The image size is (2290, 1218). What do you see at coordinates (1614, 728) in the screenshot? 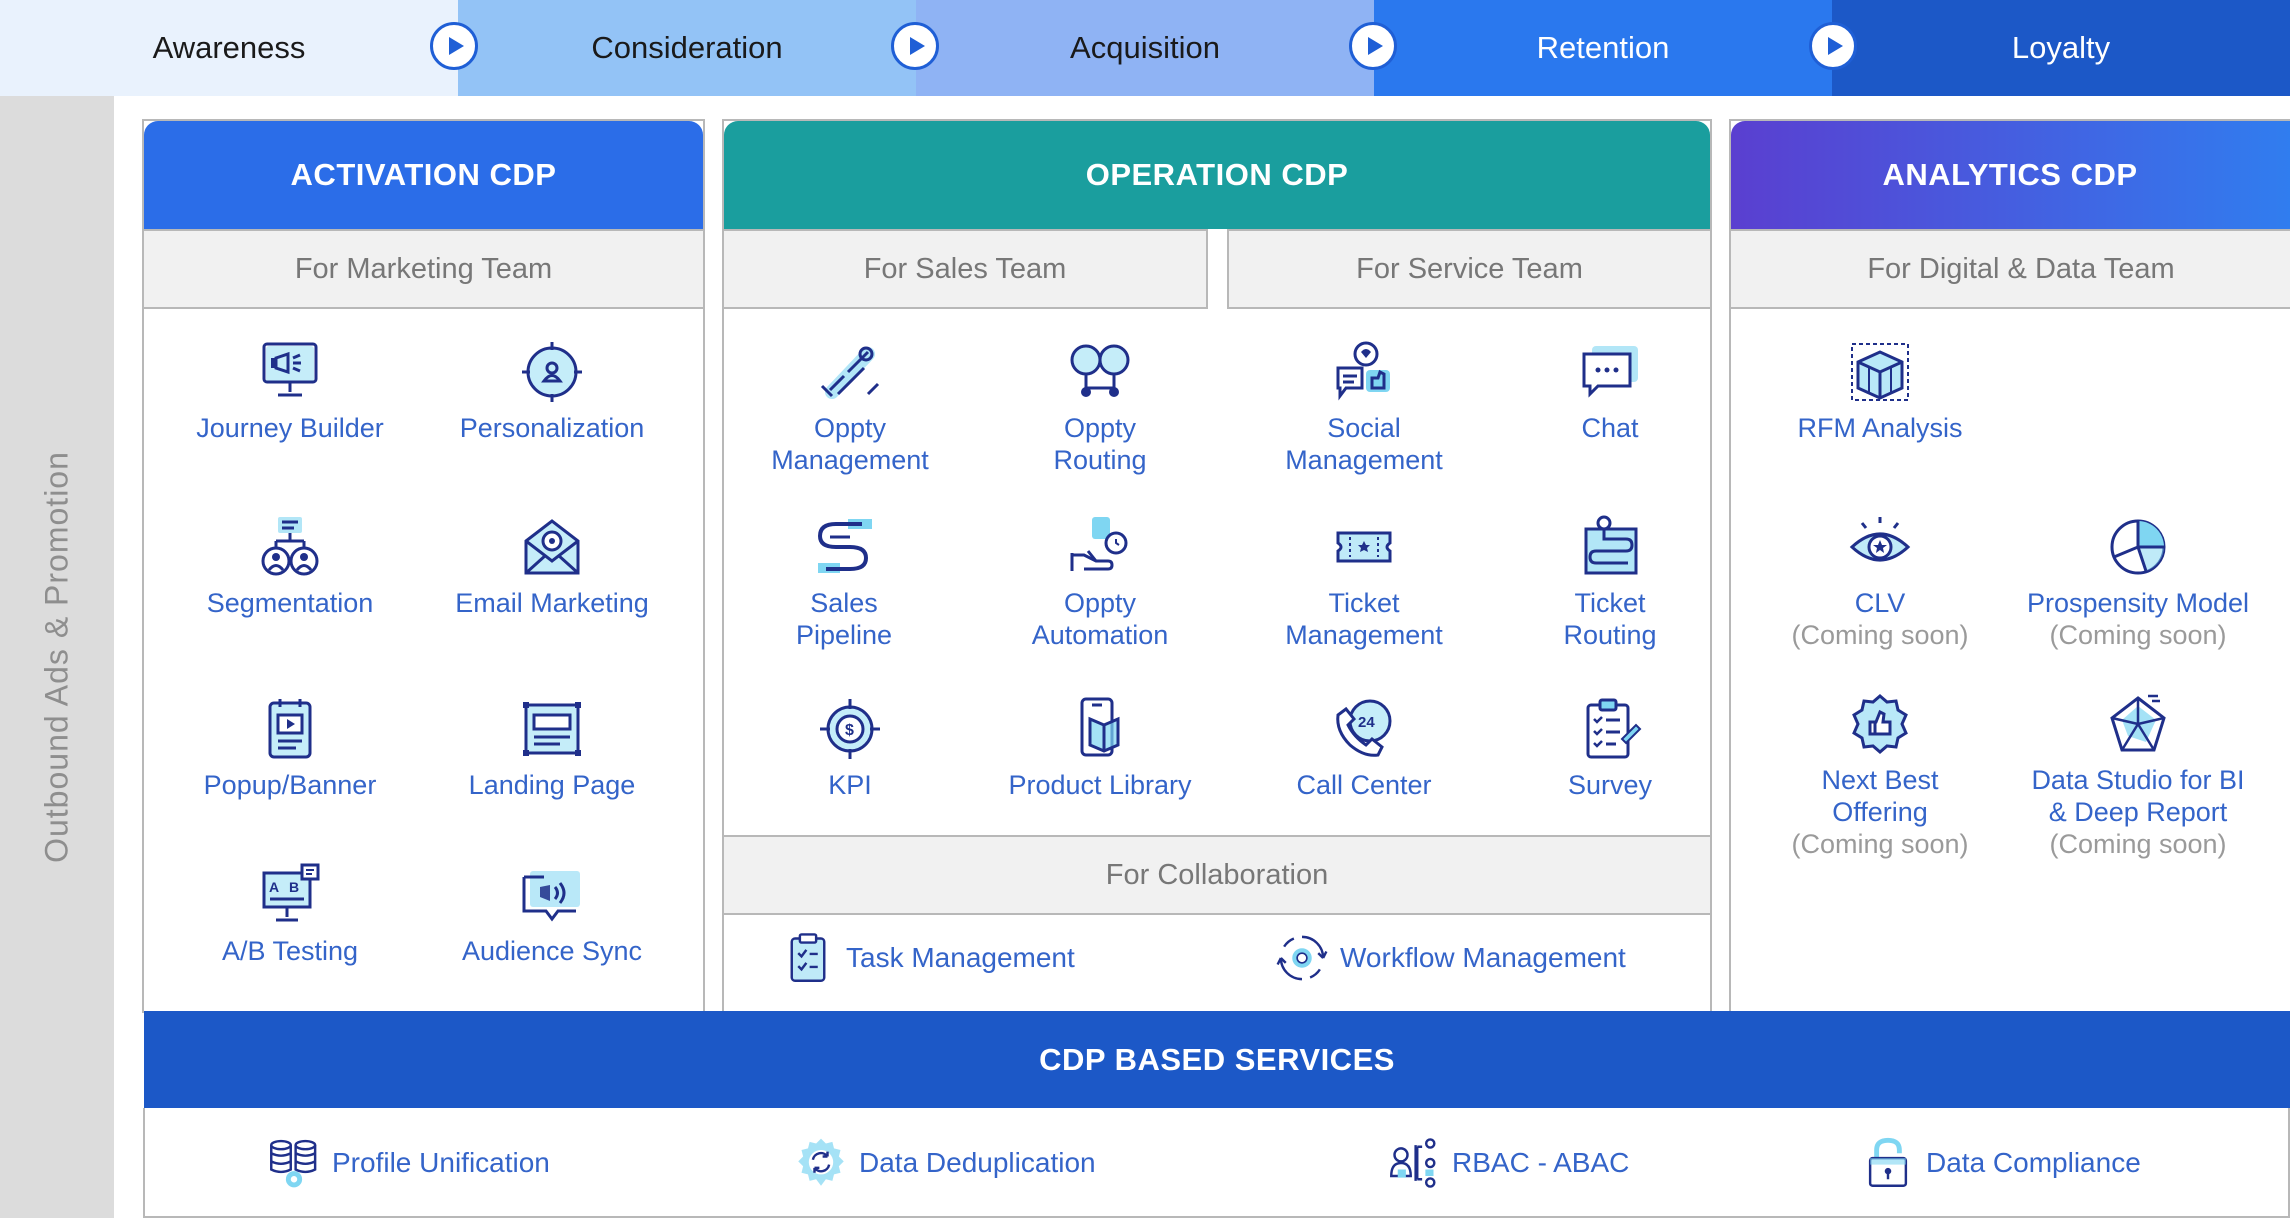
I see `survey-clipboard-icon` at bounding box center [1614, 728].